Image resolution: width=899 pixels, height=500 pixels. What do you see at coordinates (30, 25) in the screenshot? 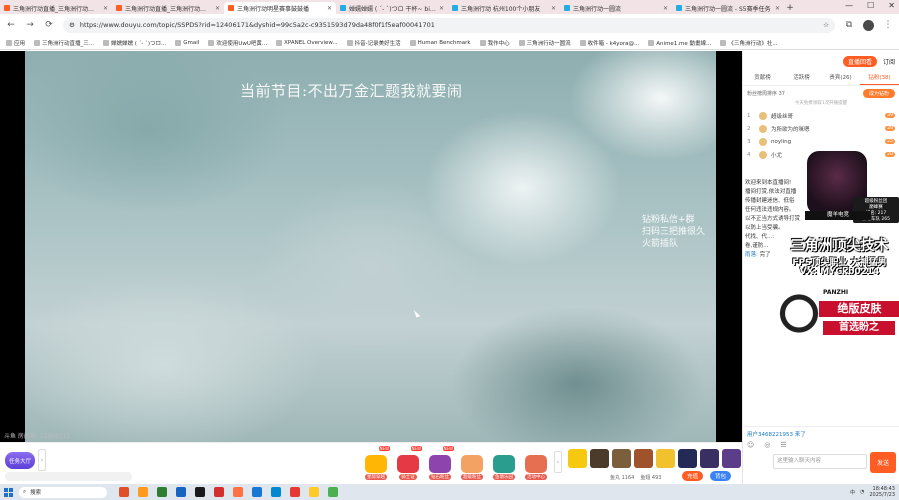
I see `forward-button: →` at bounding box center [30, 25].